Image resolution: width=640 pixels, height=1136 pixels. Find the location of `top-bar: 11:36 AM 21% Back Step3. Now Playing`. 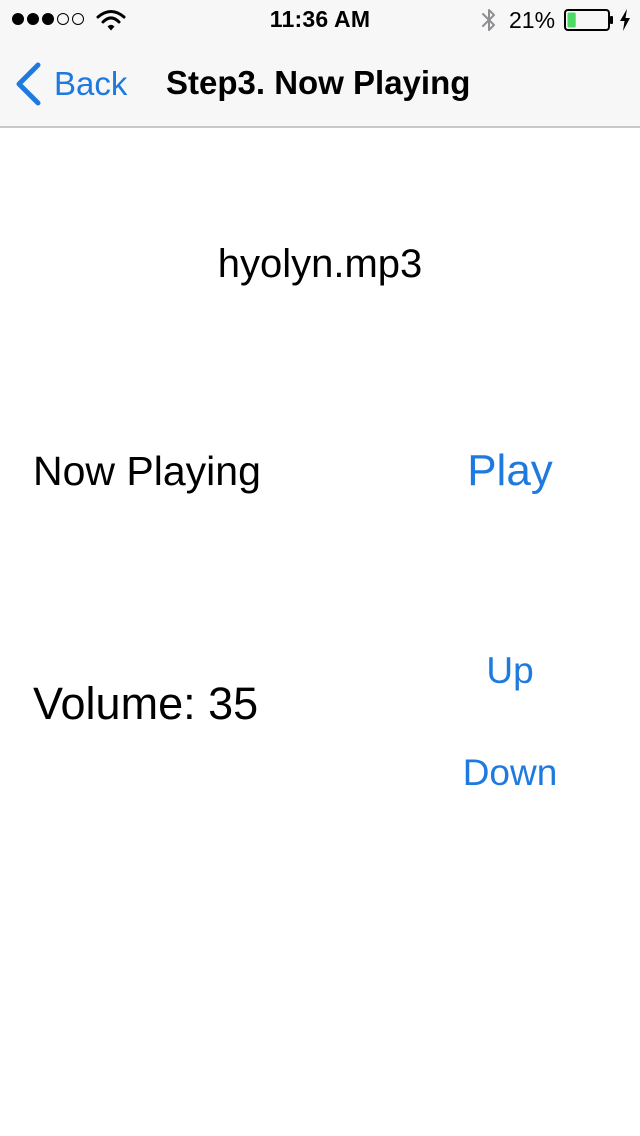

top-bar: 11:36 AM 21% Back Step3. Now Playing is located at coordinates (320, 64).